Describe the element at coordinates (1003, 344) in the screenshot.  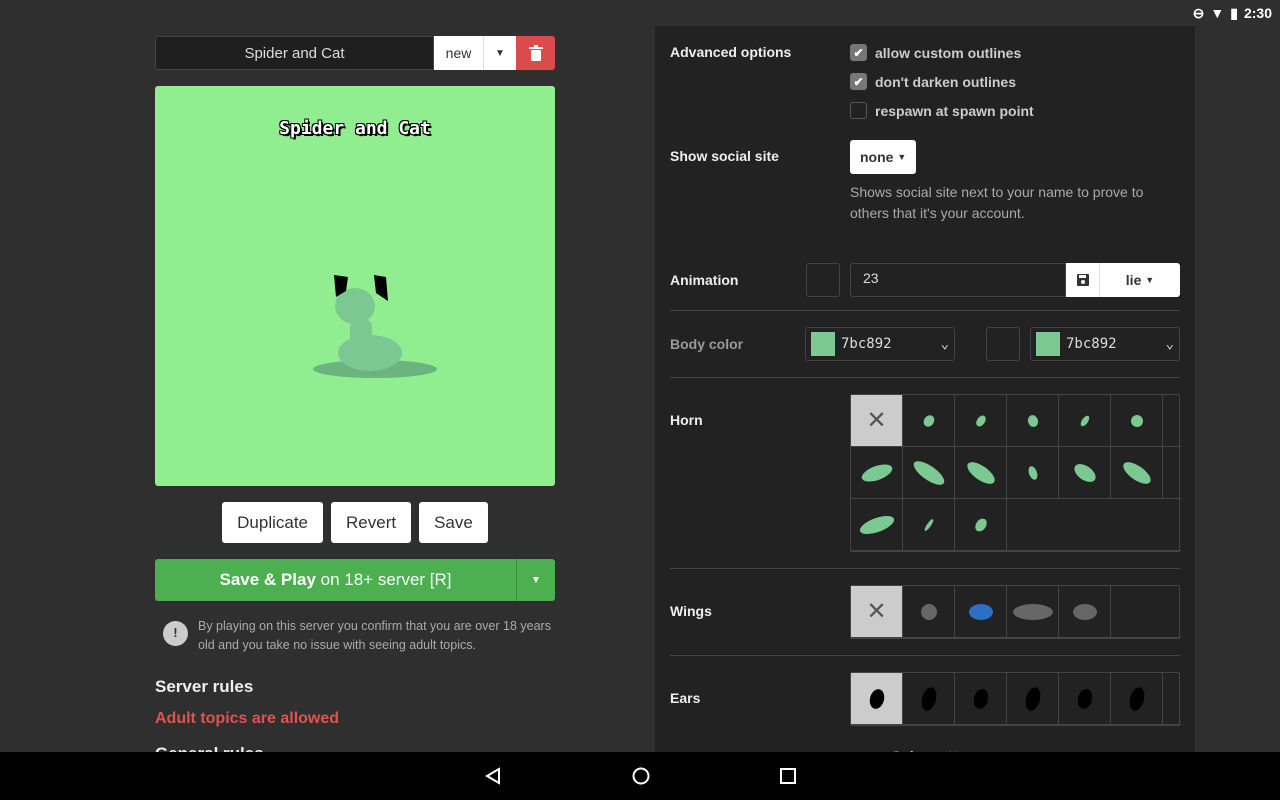
I see `outline-toggle` at that location.